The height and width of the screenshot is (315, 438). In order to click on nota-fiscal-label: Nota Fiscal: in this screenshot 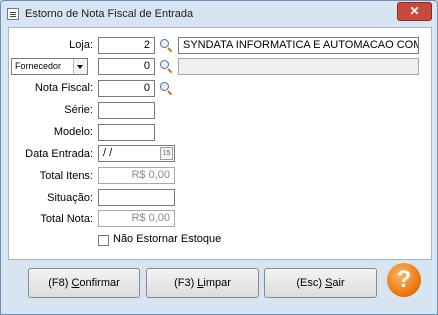, I will do `click(63, 88)`.